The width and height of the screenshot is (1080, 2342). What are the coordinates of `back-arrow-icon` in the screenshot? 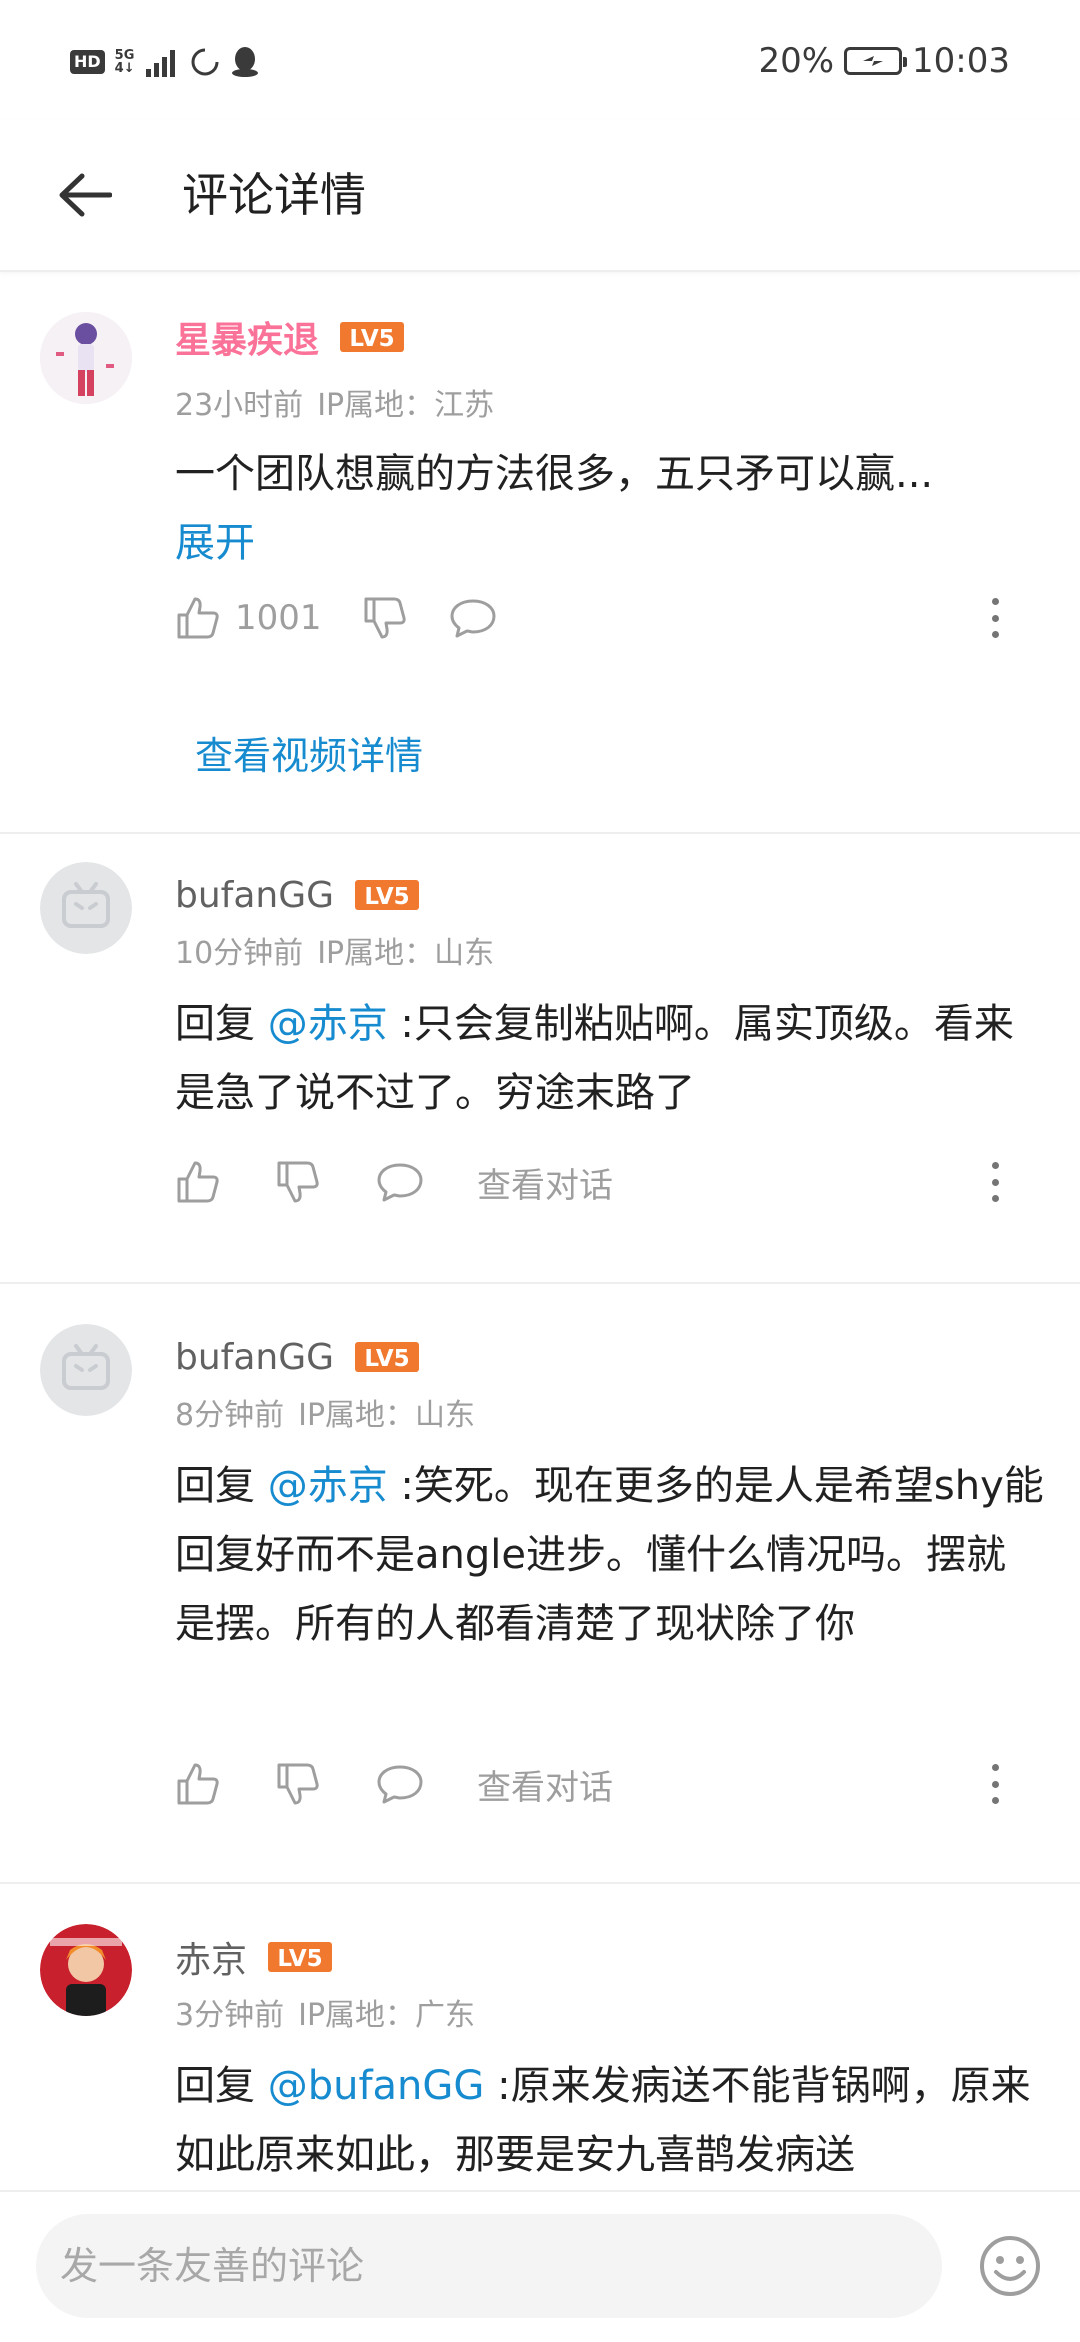 It's located at (85, 195).